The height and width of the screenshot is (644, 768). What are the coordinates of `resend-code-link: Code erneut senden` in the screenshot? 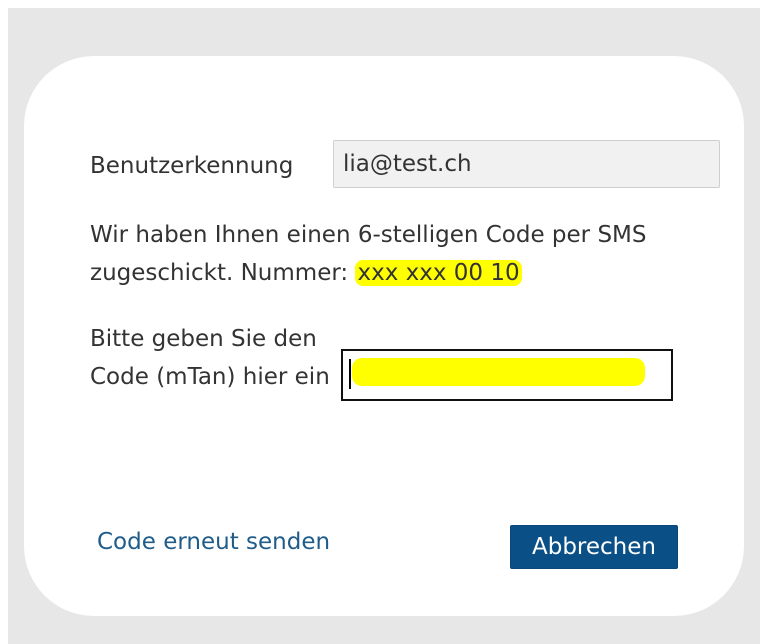 It's located at (213, 542).